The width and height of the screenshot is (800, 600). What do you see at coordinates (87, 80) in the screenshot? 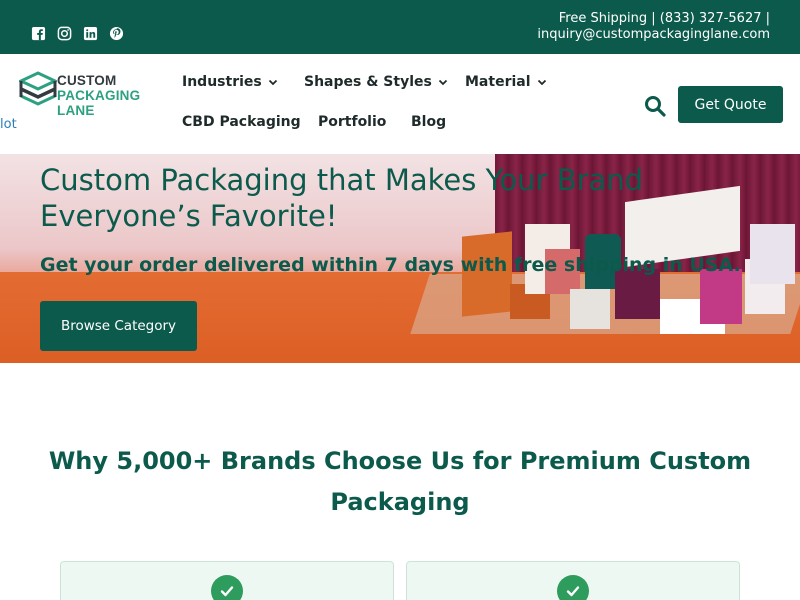
I see `logo-text-custom: CUSTOM` at bounding box center [87, 80].